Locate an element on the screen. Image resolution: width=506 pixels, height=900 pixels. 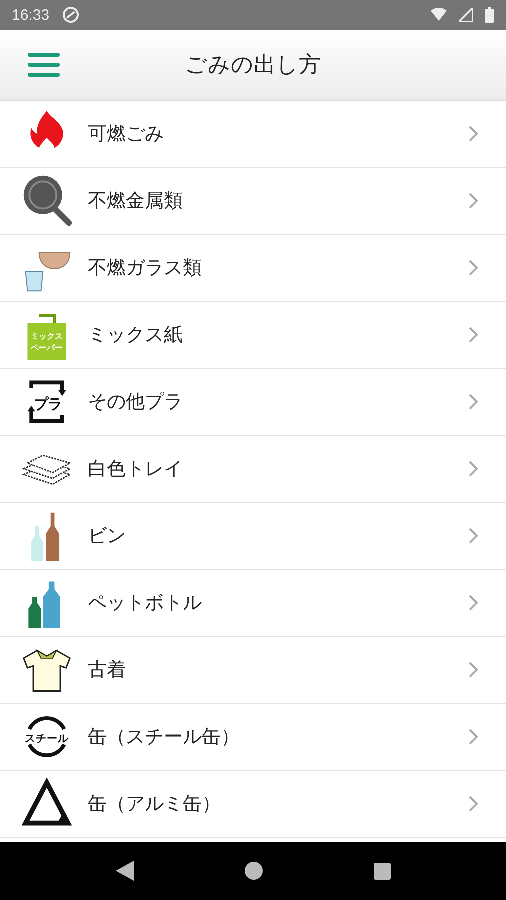
category-label: 古着 is located at coordinates (107, 670).